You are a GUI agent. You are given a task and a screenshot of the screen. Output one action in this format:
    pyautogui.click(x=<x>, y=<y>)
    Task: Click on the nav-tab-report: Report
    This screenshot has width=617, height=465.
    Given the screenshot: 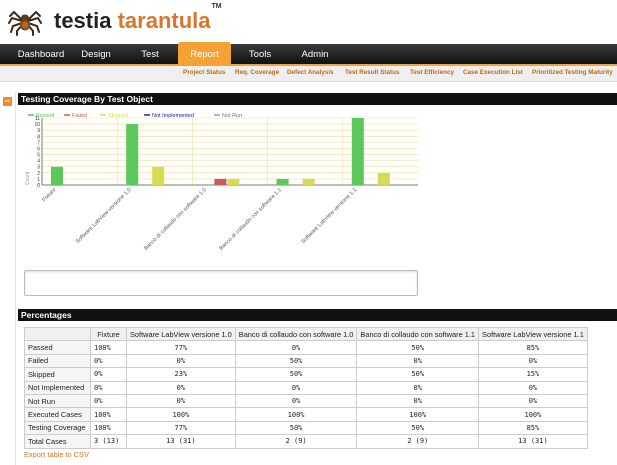 What is the action you would take?
    pyautogui.click(x=204, y=55)
    